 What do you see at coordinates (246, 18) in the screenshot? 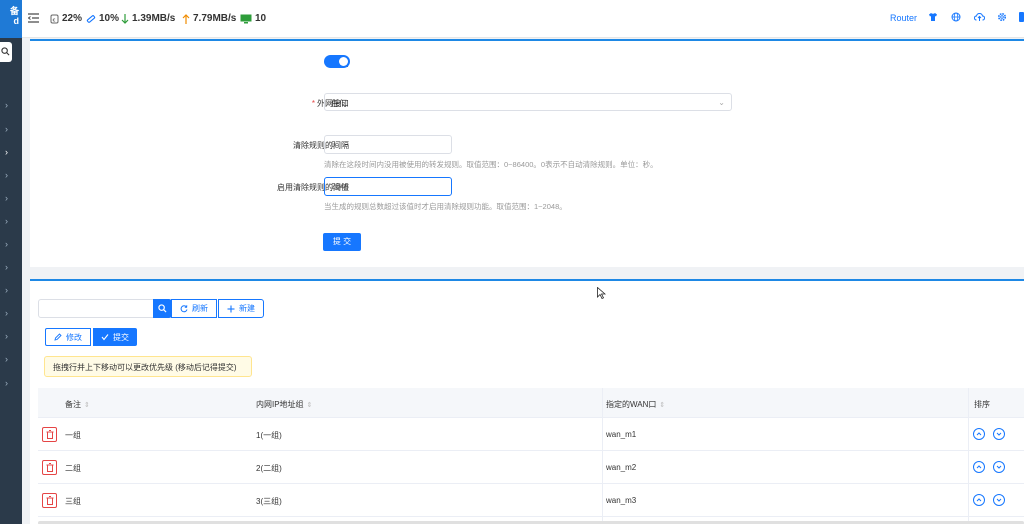
I see `monitor-icon` at bounding box center [246, 18].